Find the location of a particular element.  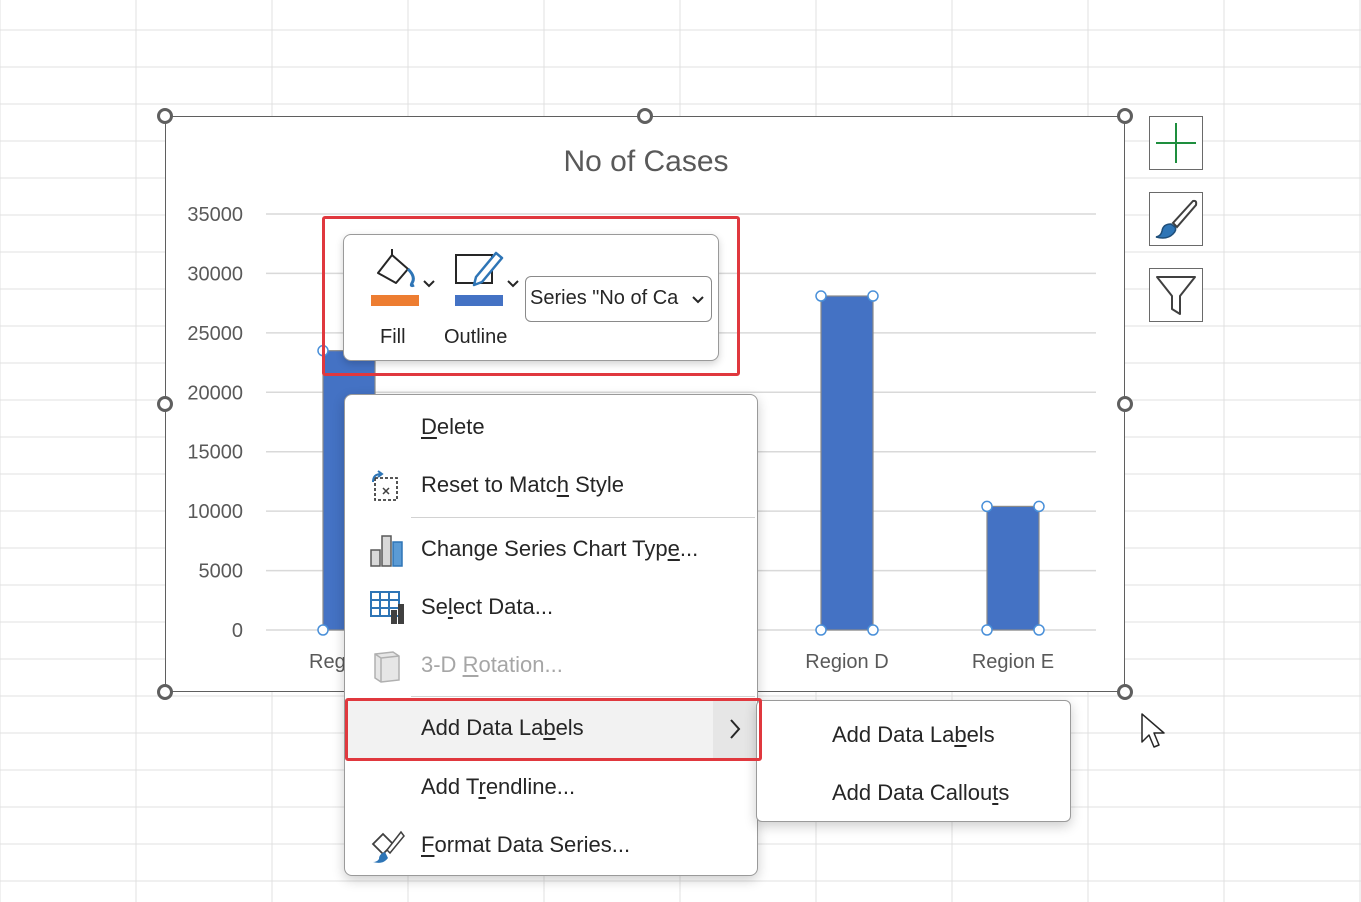

chart-type-icon is located at coordinates (386, 551).